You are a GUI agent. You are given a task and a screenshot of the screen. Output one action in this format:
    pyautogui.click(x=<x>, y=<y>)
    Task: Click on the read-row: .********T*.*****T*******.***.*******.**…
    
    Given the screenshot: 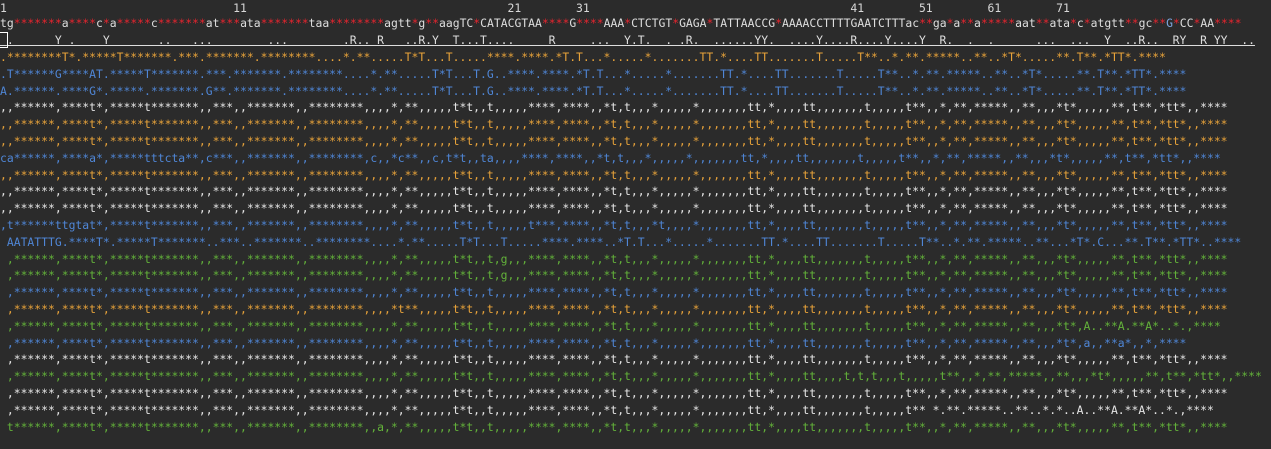 What is the action you would take?
    pyautogui.click(x=583, y=57)
    